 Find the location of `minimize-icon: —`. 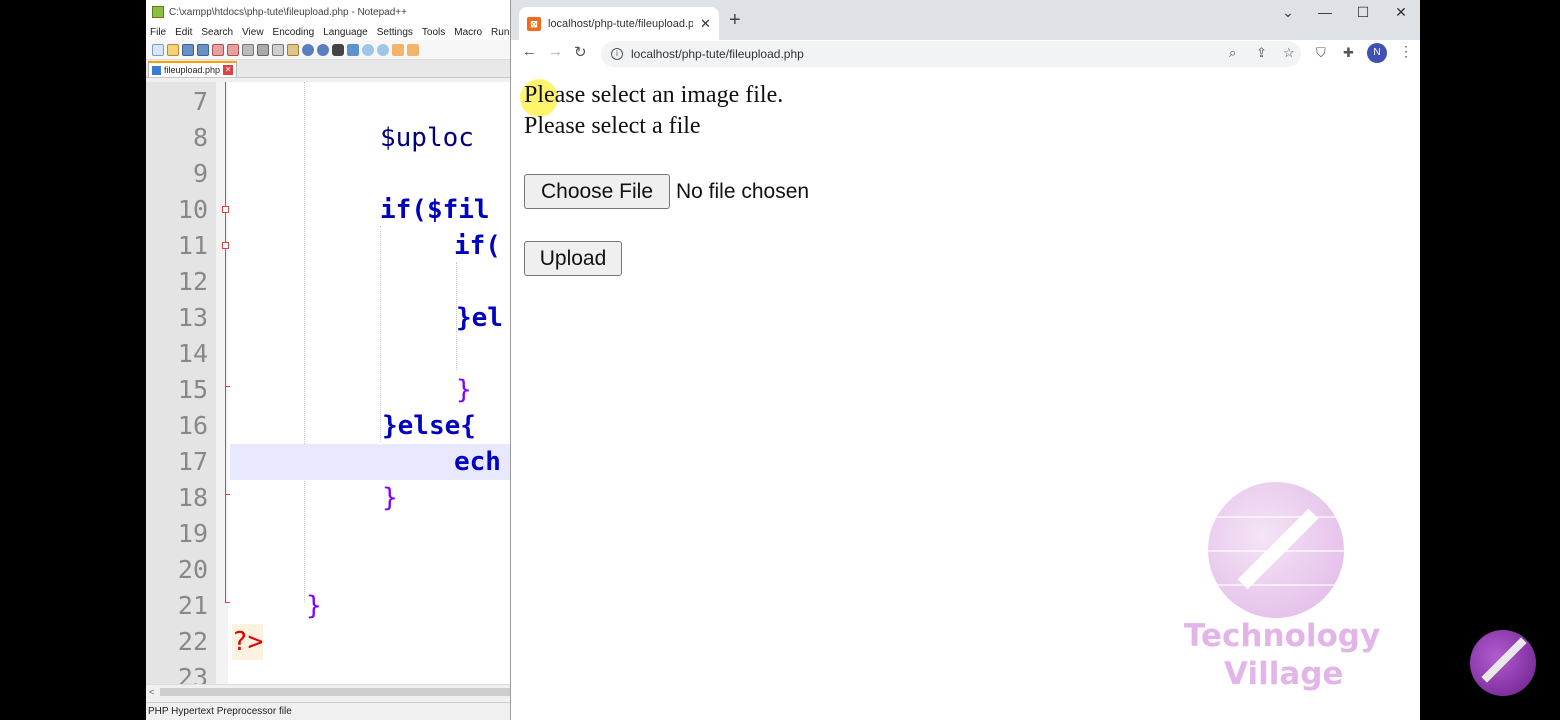

minimize-icon: — is located at coordinates (1325, 12).